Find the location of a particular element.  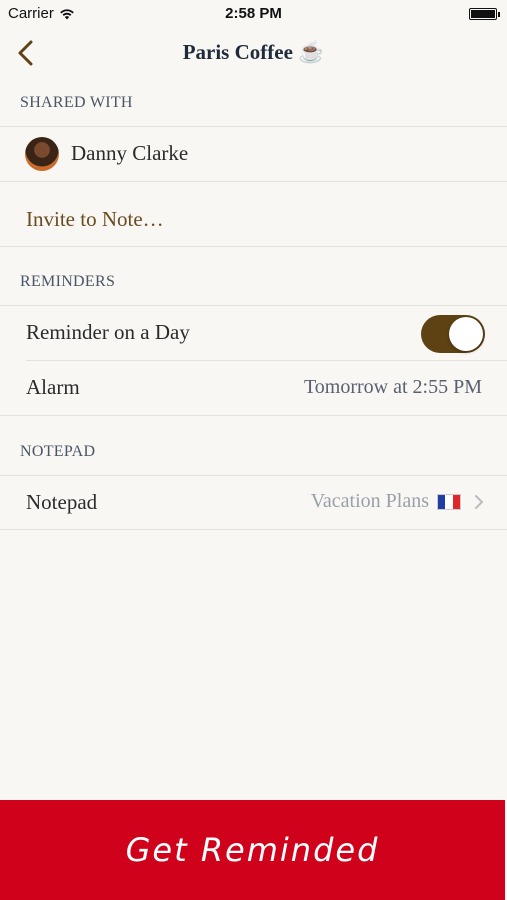

notepad-row: Notepad Vacation Plans is located at coordinates (253, 503).